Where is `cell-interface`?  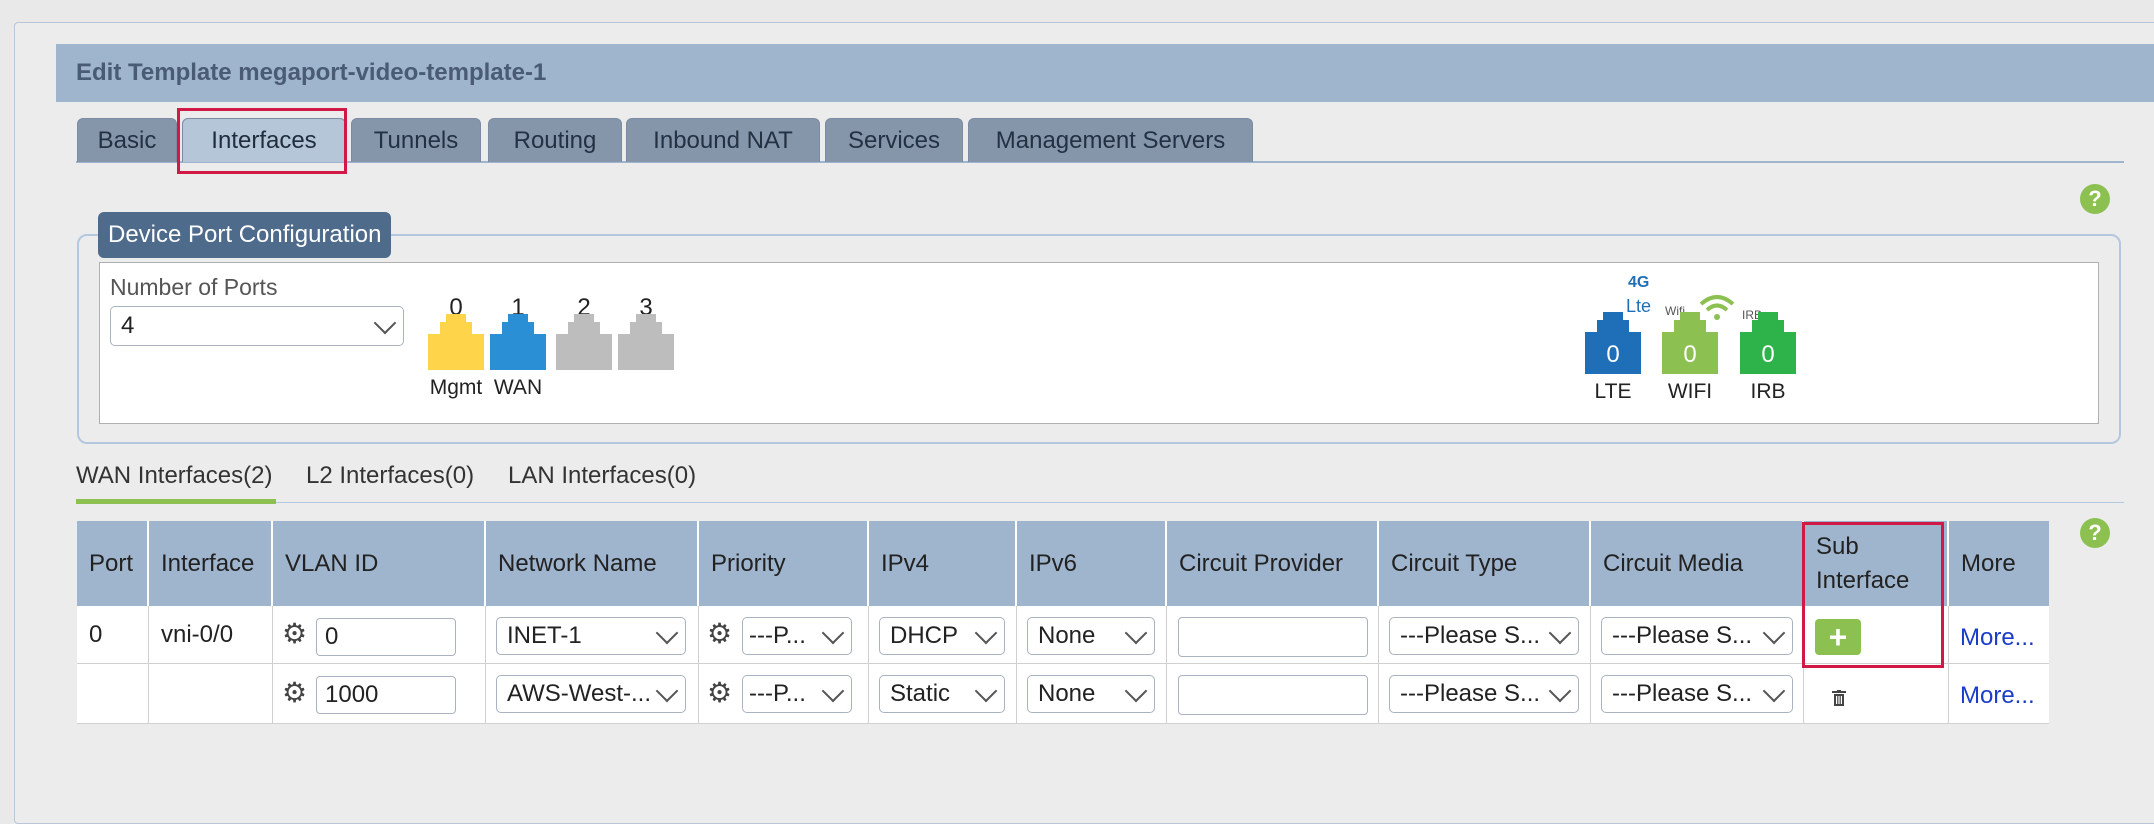
cell-interface is located at coordinates (211, 694).